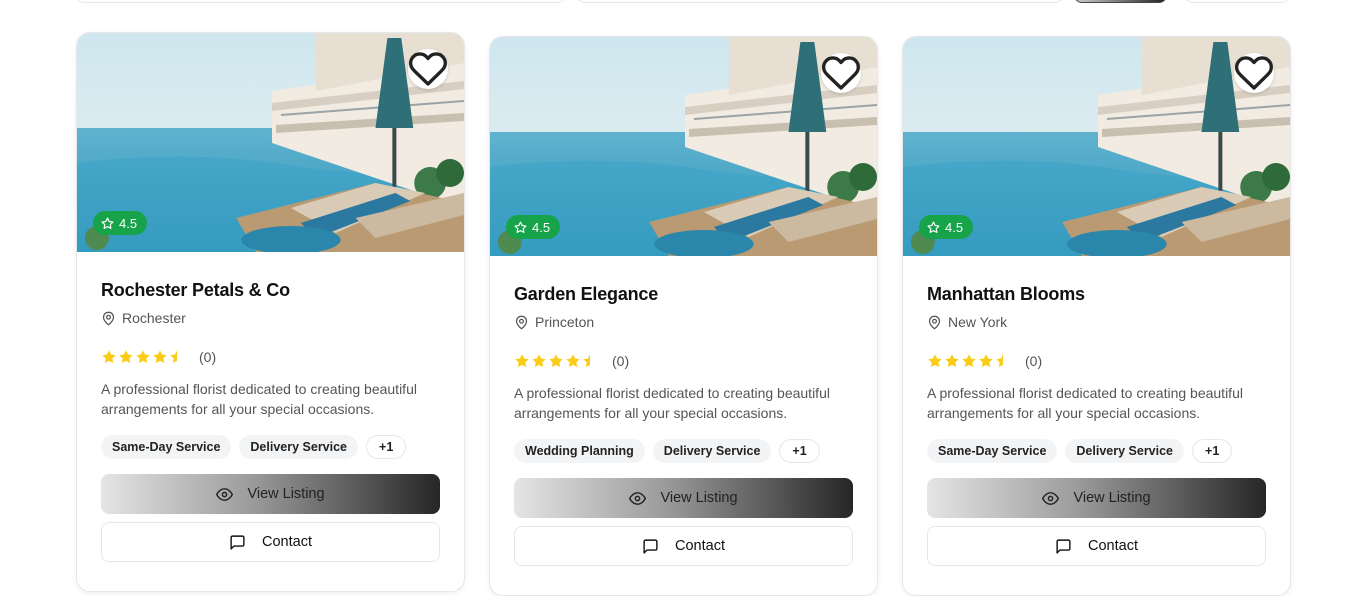  Describe the element at coordinates (321, 1) in the screenshot. I see `search-input` at that location.